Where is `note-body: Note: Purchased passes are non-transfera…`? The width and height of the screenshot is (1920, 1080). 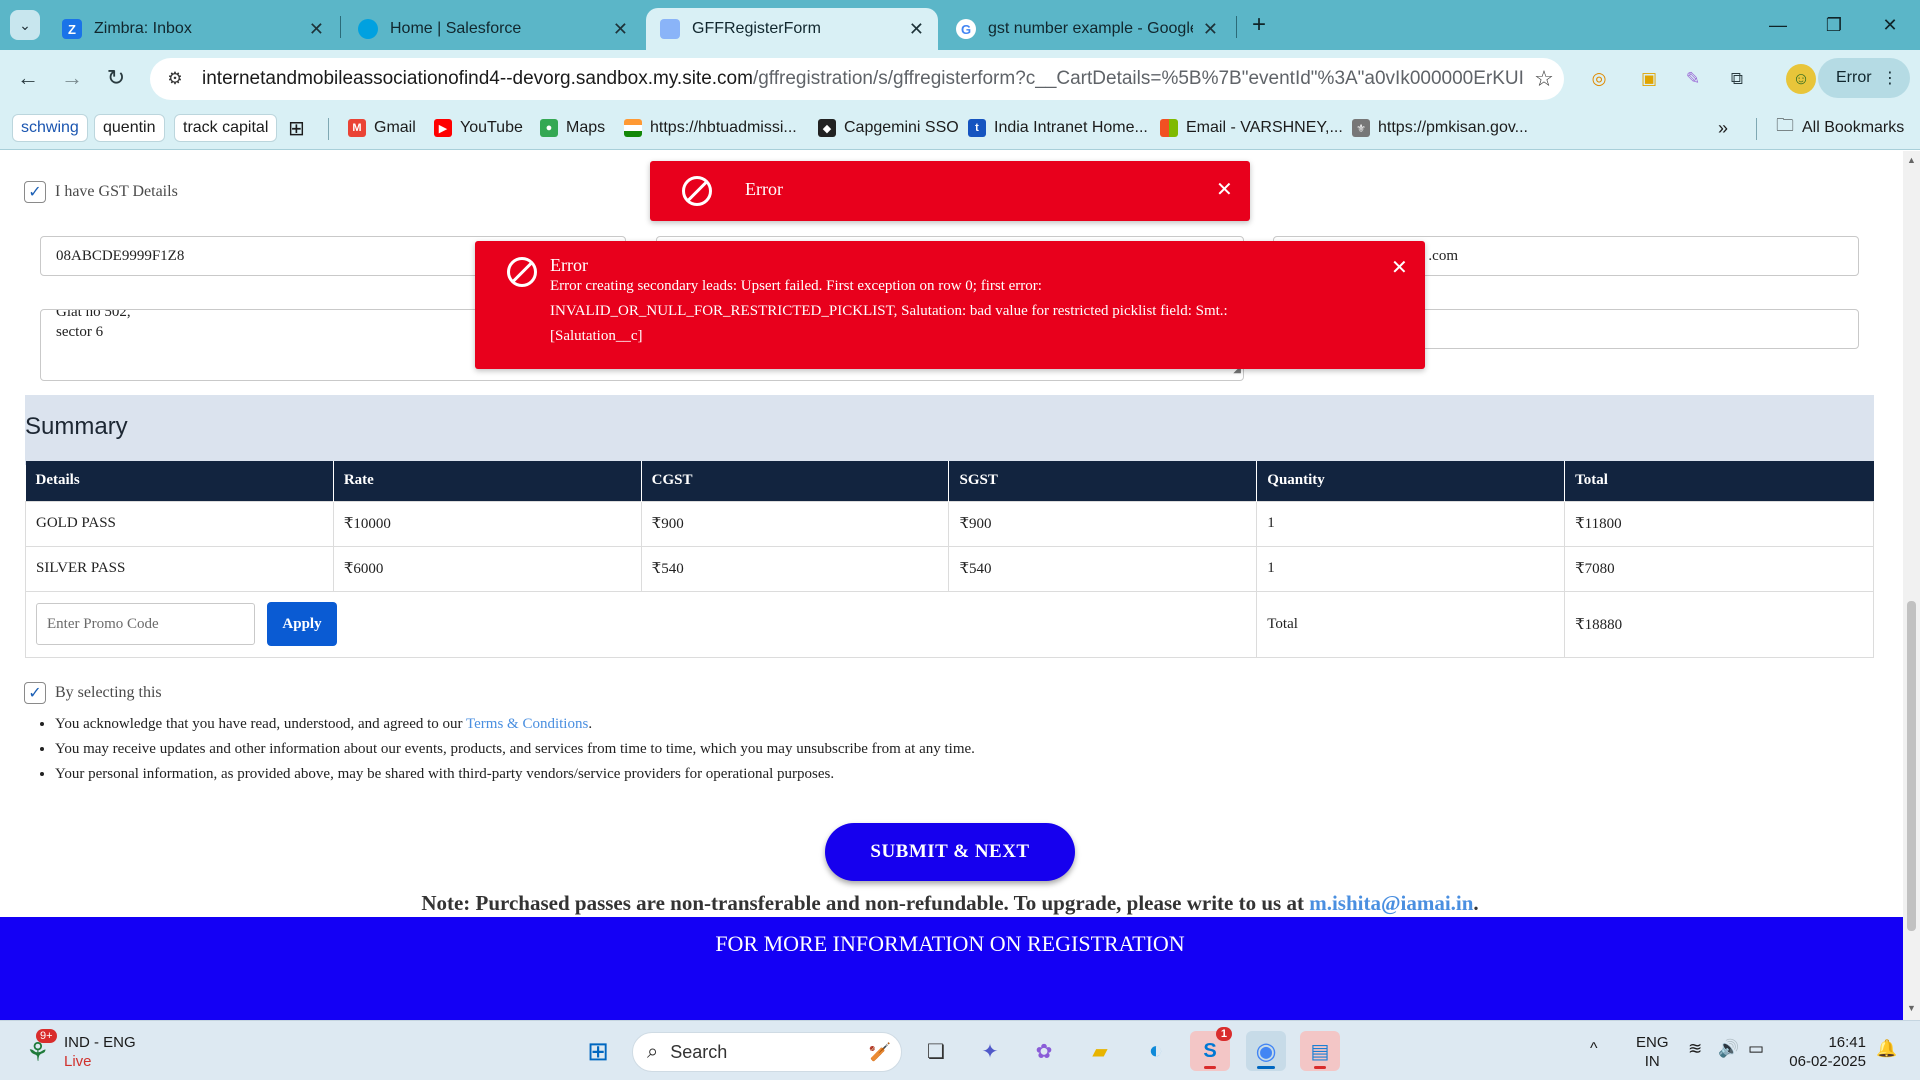 note-body: Note: Purchased passes are non-transfera… is located at coordinates (865, 903).